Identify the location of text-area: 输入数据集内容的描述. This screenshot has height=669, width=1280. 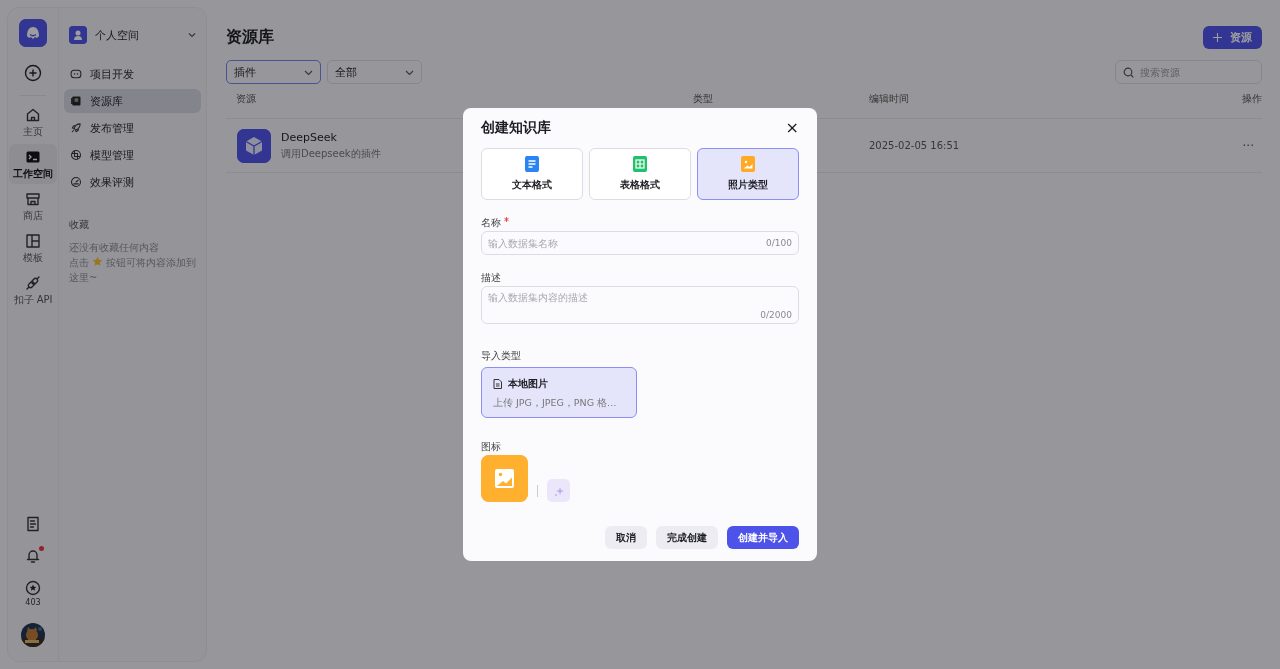
(640, 300).